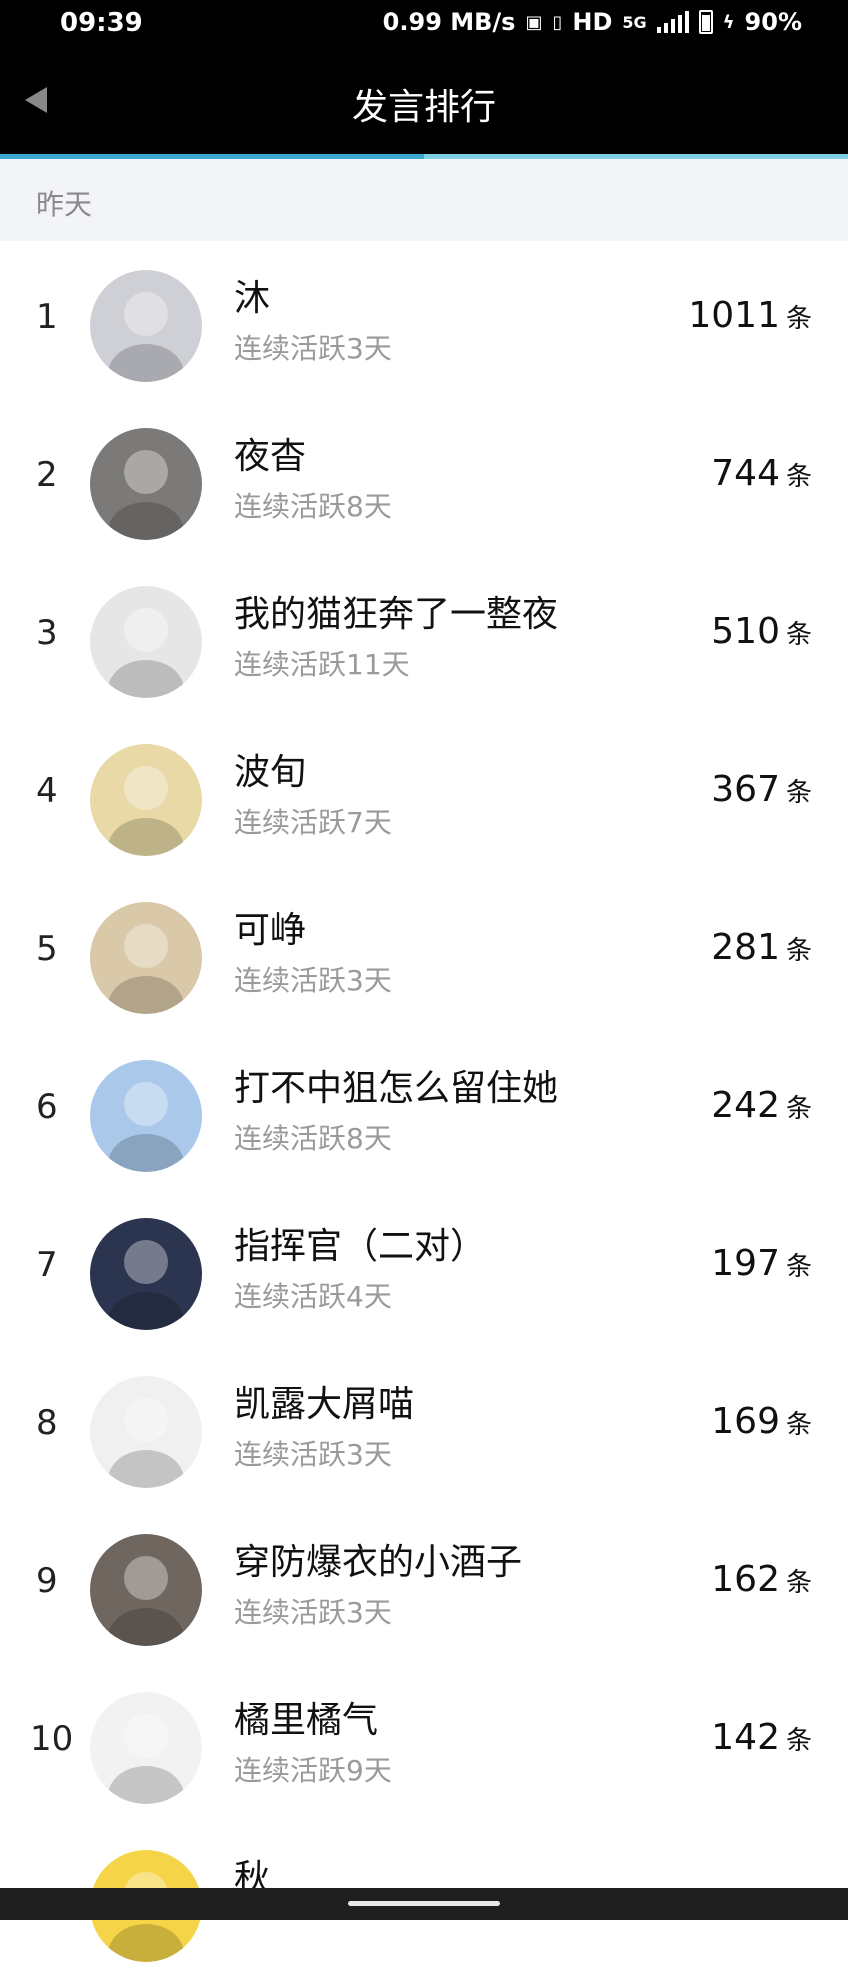  Describe the element at coordinates (424, 478) in the screenshot. I see `ranking-row: 2 夜杳 连续活跃8天 744 条` at that location.